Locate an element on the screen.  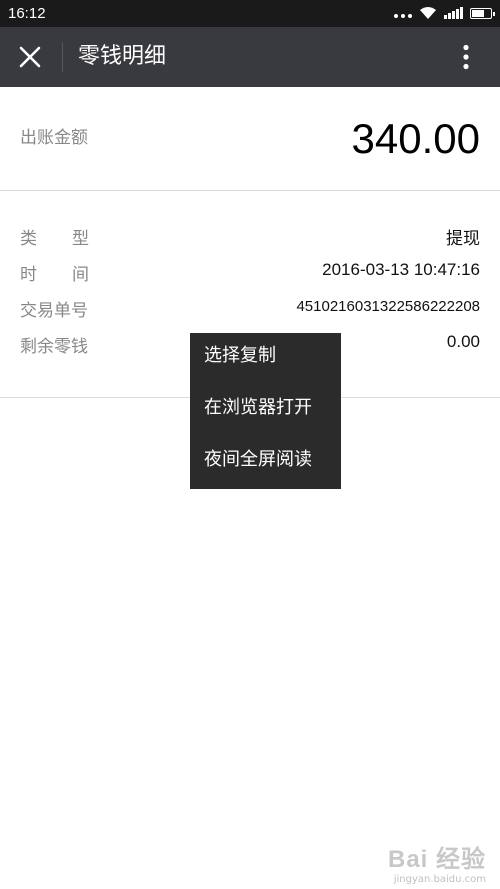
menu-item-night-reading: 夜间全屏阅读 is located at coordinates (265, 469).